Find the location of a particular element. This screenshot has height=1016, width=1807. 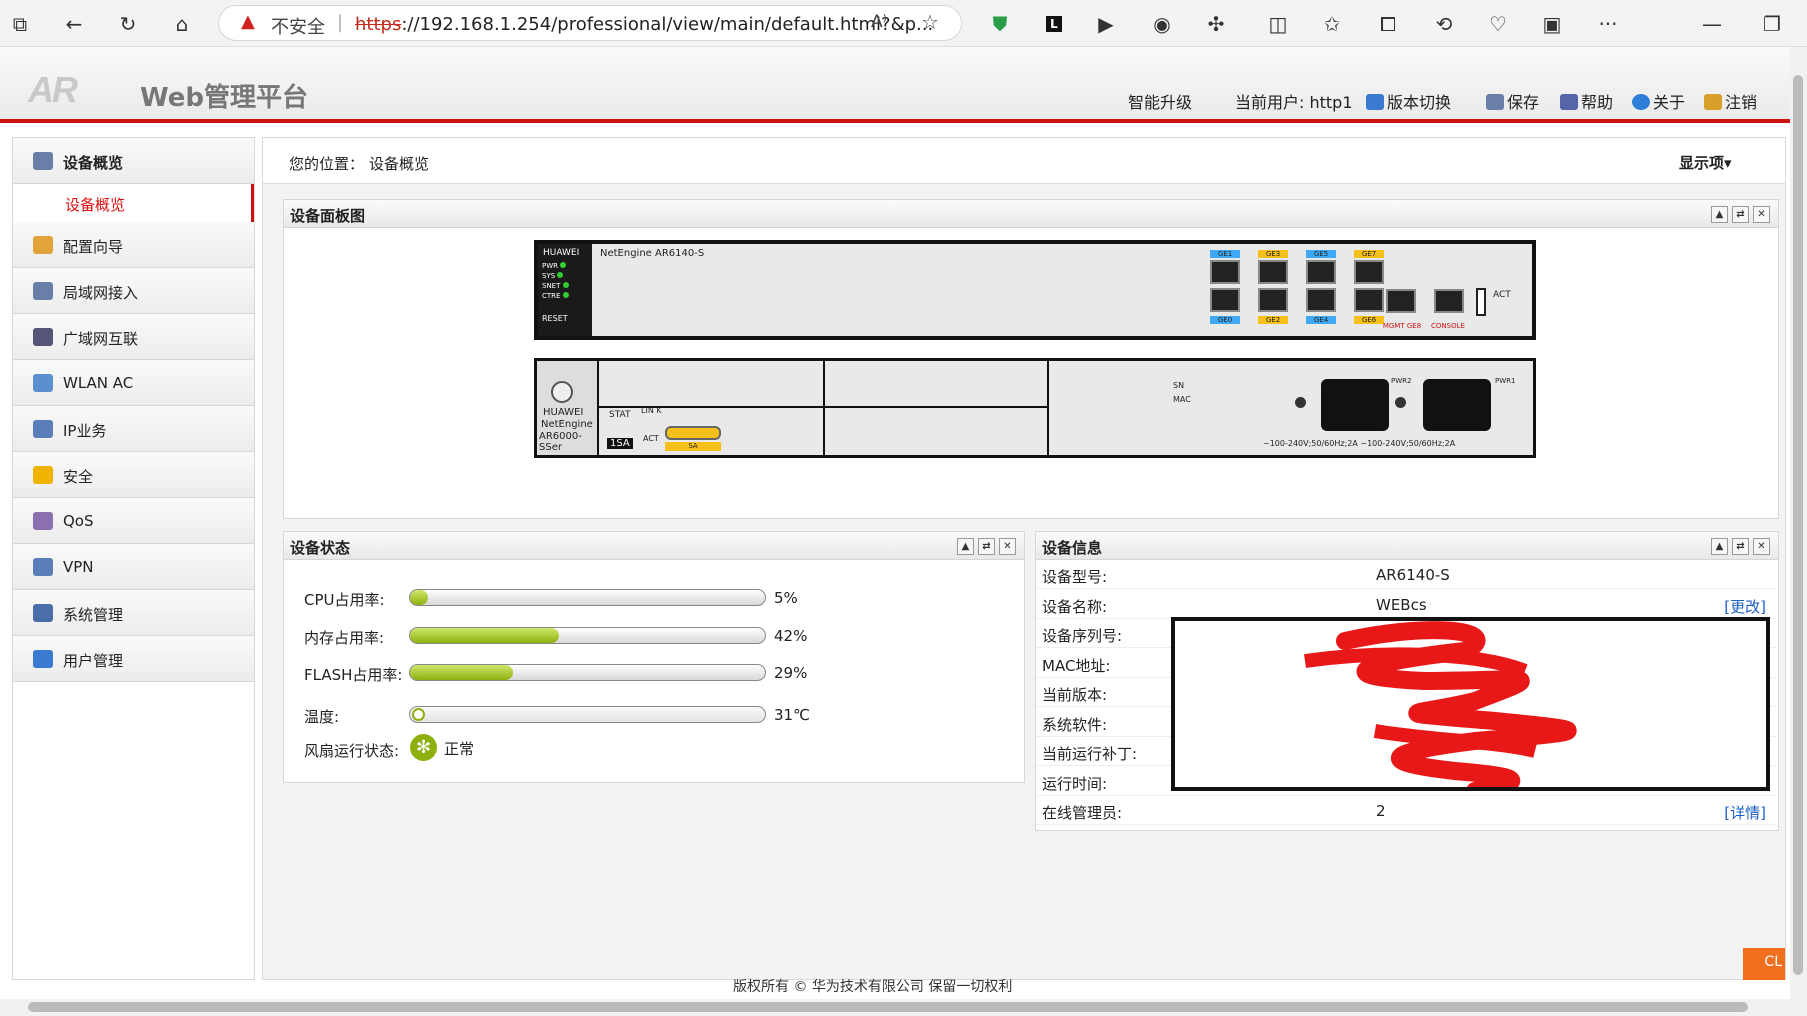

sidebar-item-label: 局域网接入 is located at coordinates (101, 293).